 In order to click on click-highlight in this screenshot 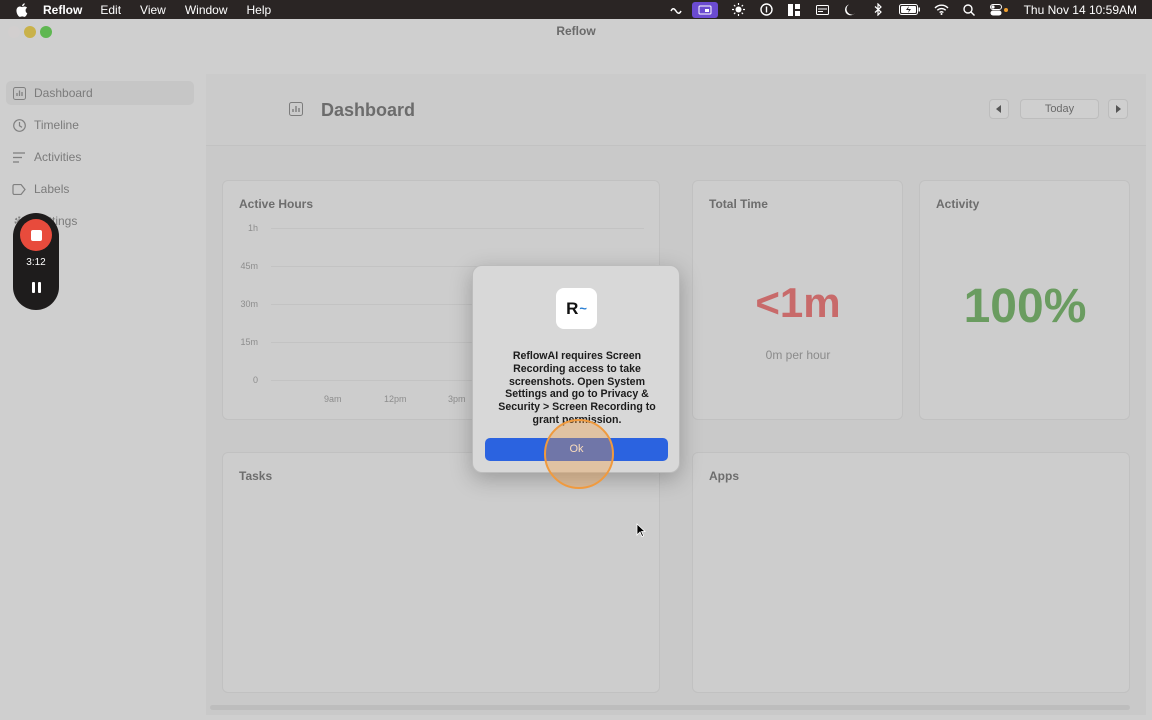, I will do `click(579, 454)`.